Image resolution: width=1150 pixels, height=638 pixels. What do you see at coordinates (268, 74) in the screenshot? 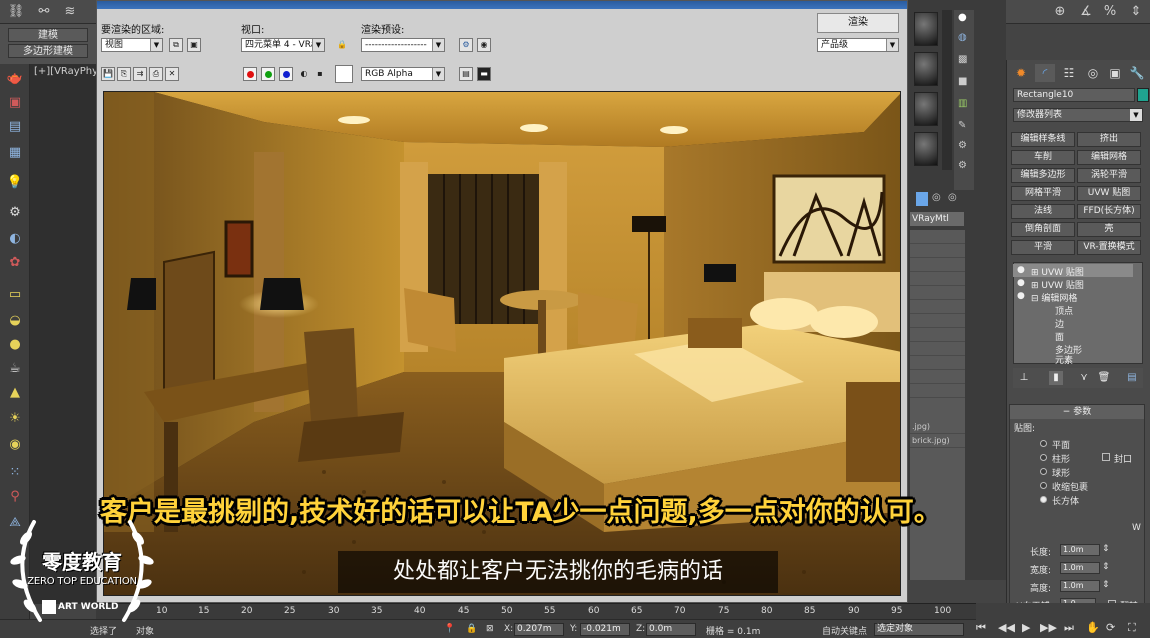
I see `green-channel-toggle` at bounding box center [268, 74].